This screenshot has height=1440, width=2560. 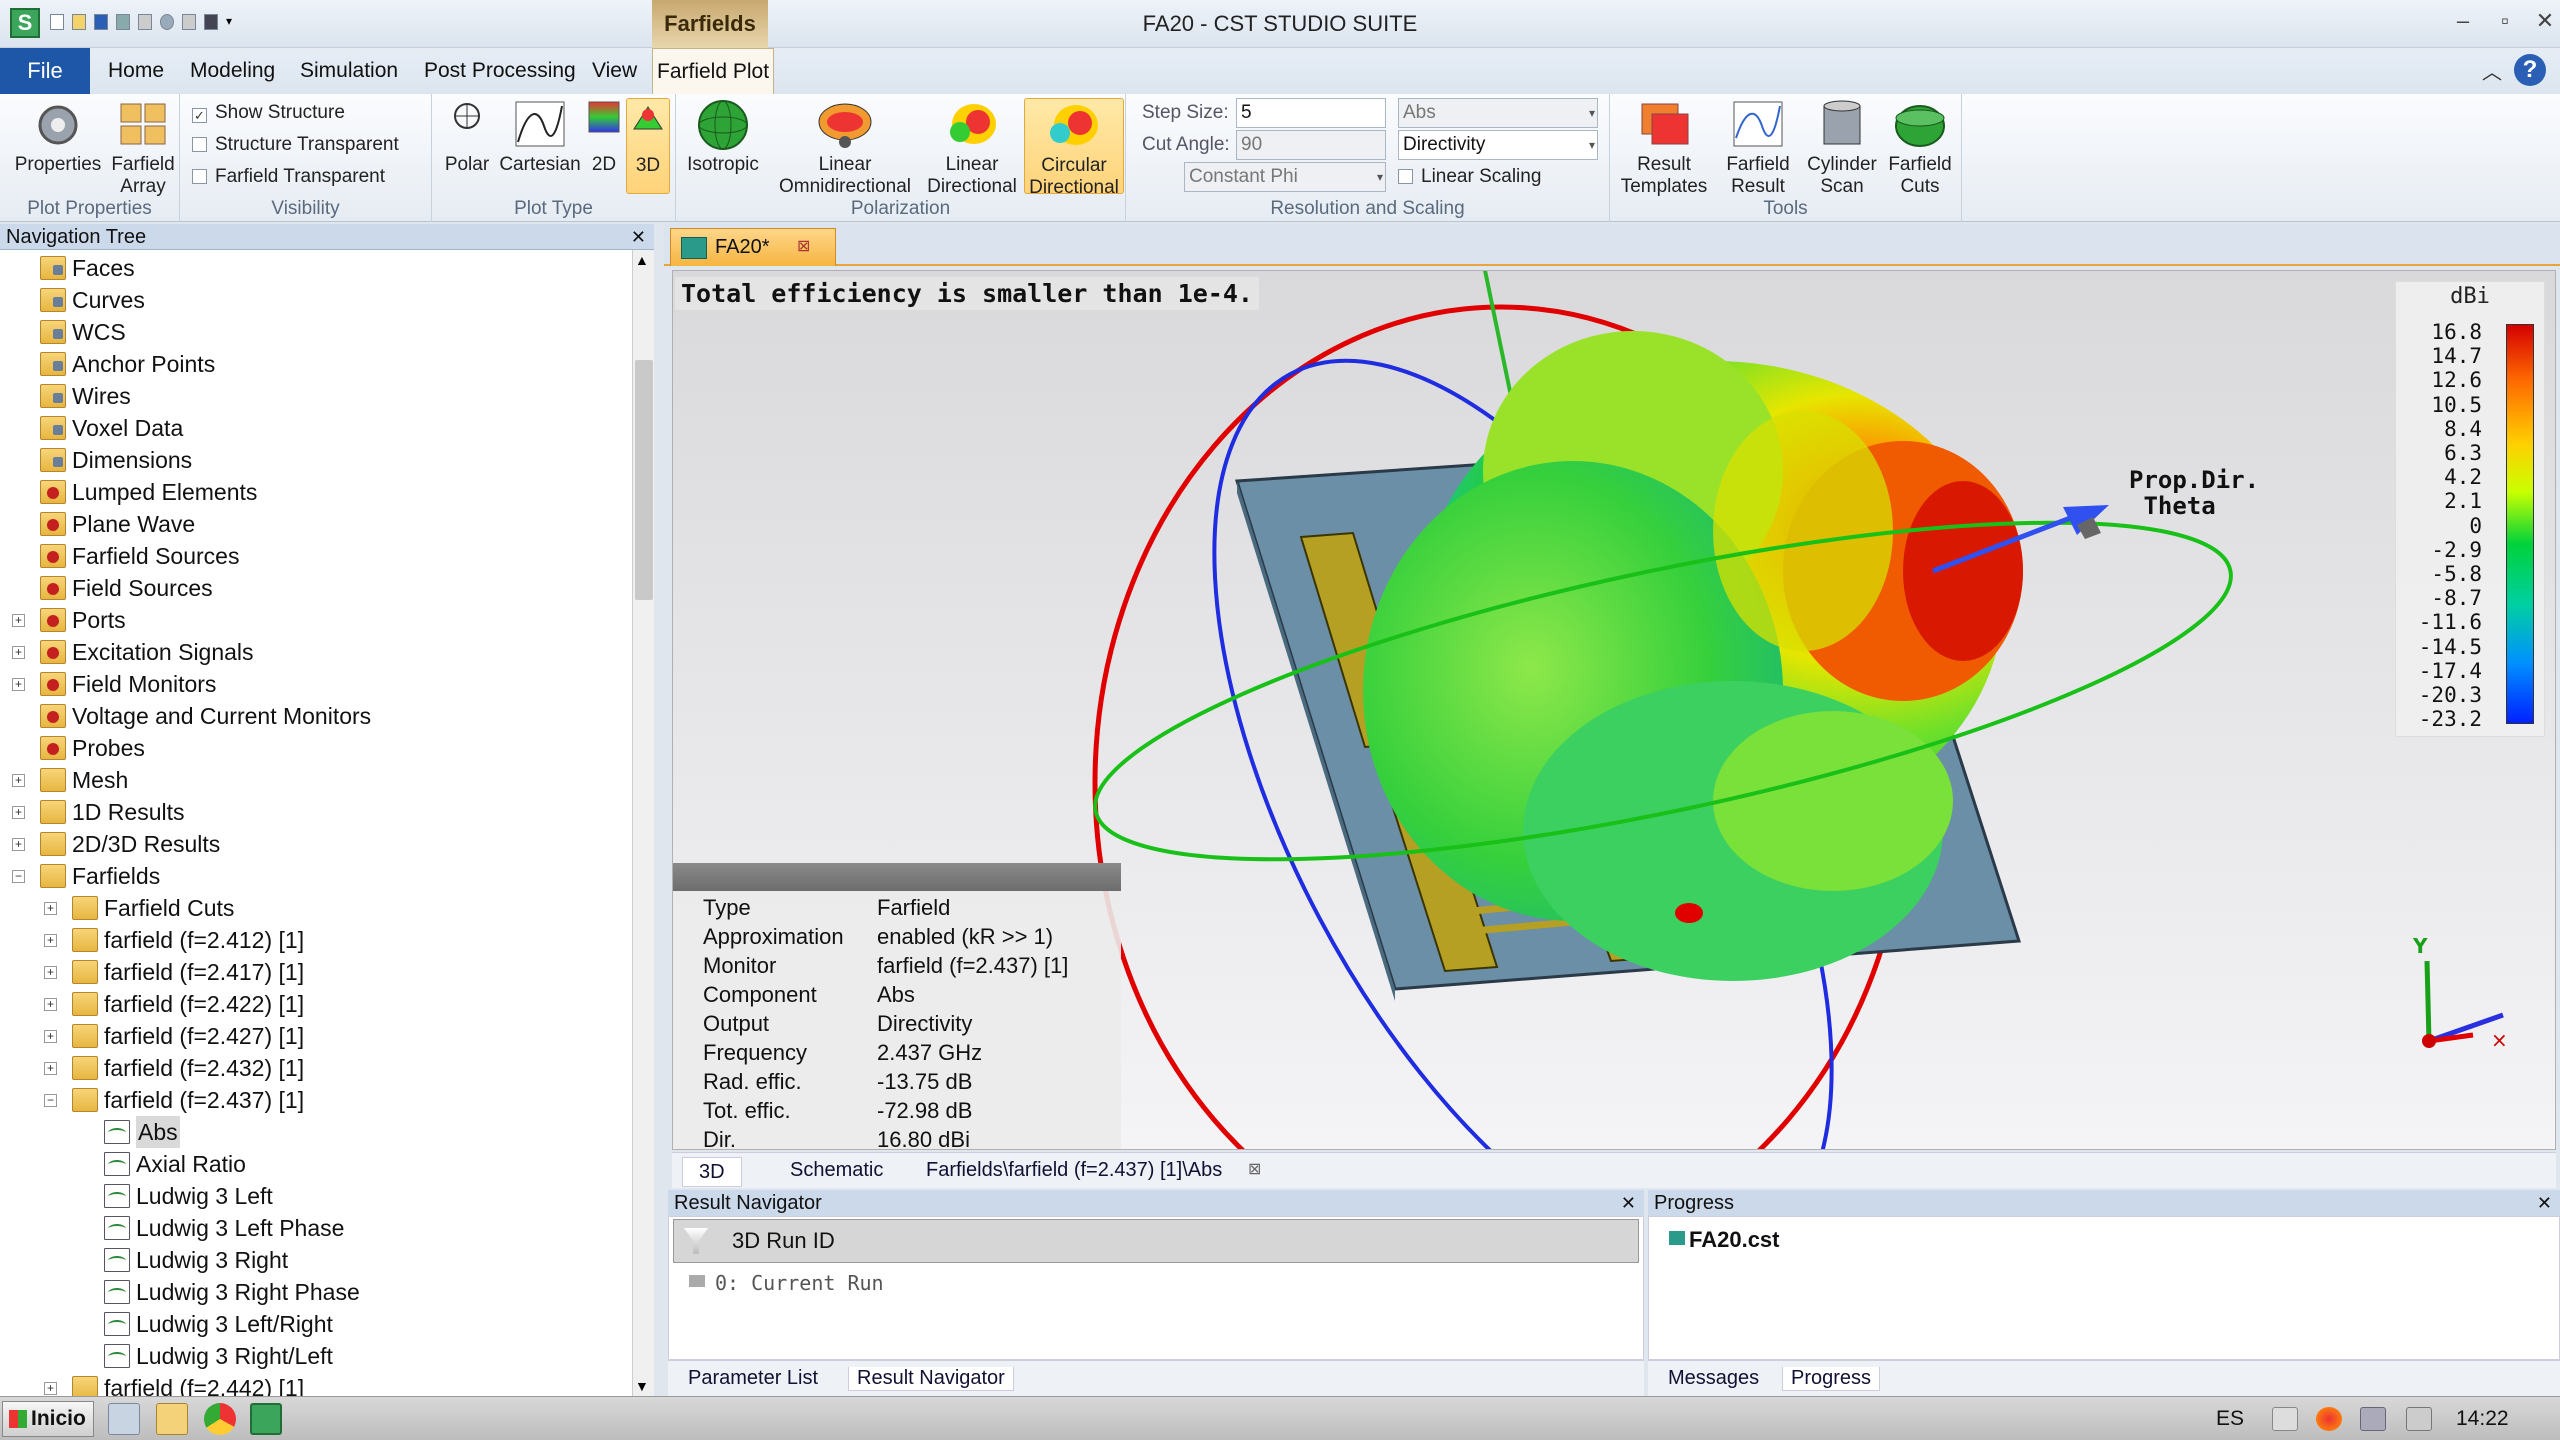 I want to click on table-row: 0: Current Run, so click(x=786, y=1283).